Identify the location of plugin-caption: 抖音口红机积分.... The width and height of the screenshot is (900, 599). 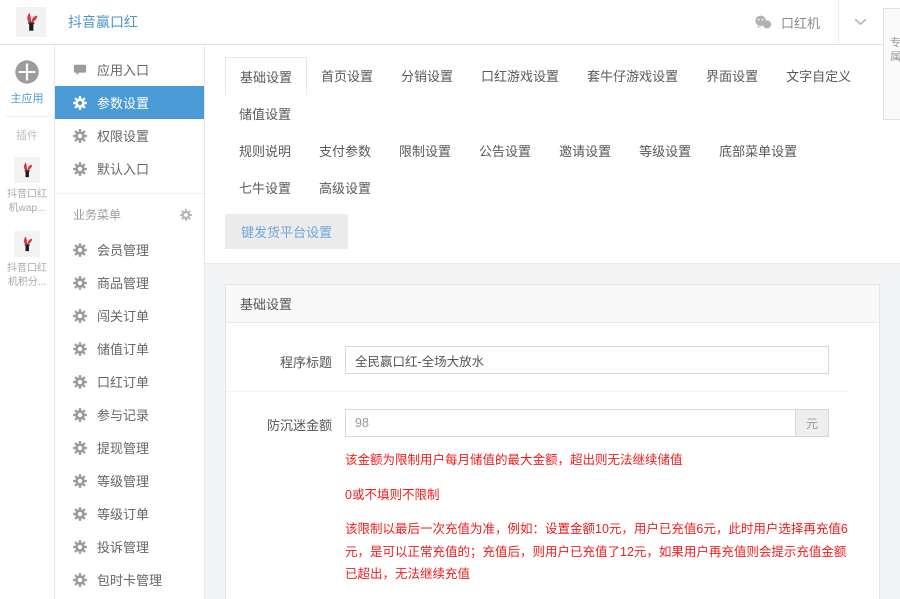
(27, 275).